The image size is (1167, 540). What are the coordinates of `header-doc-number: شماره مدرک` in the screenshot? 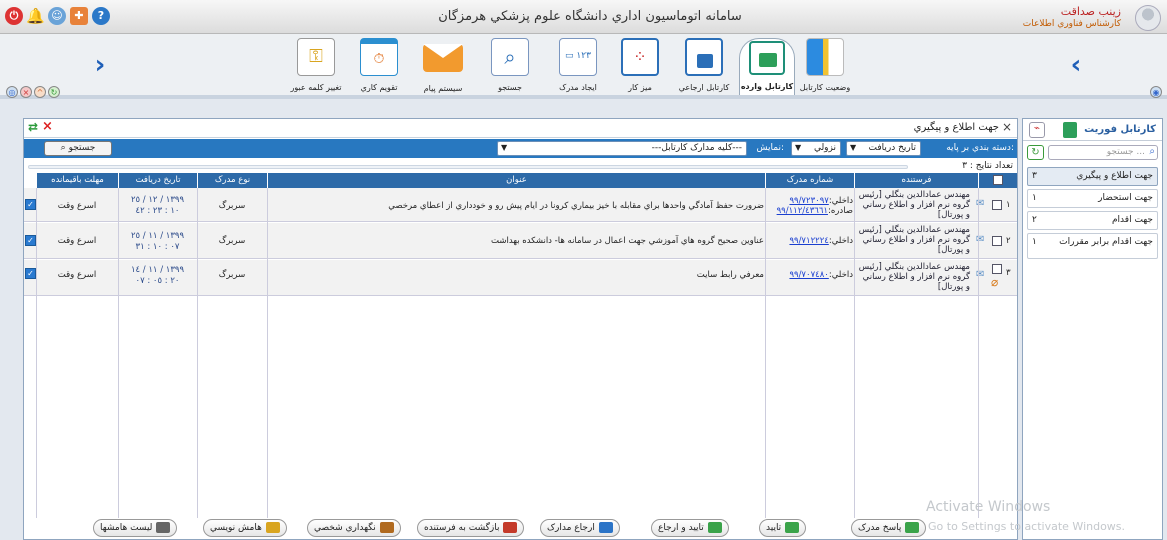 It's located at (809, 180).